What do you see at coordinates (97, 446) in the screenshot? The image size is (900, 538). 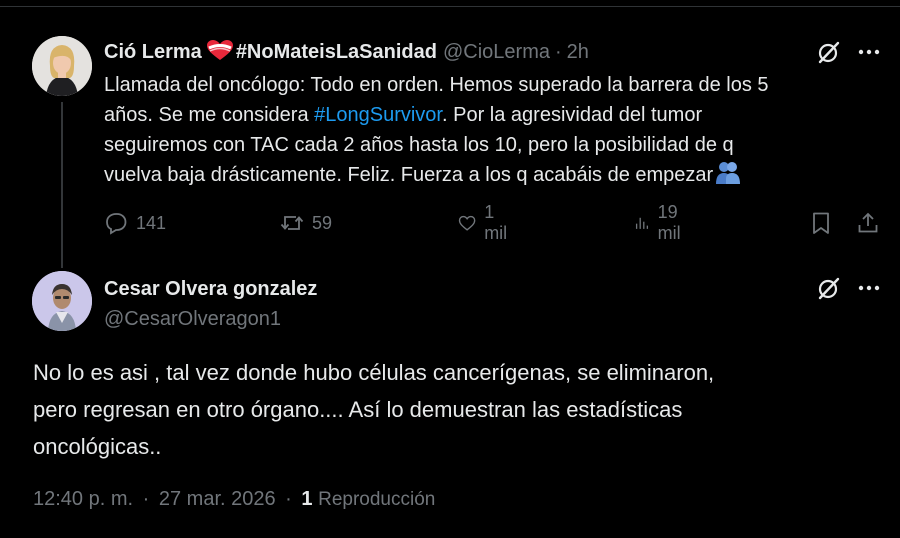 I see `reply-text-line: oncológicas..` at bounding box center [97, 446].